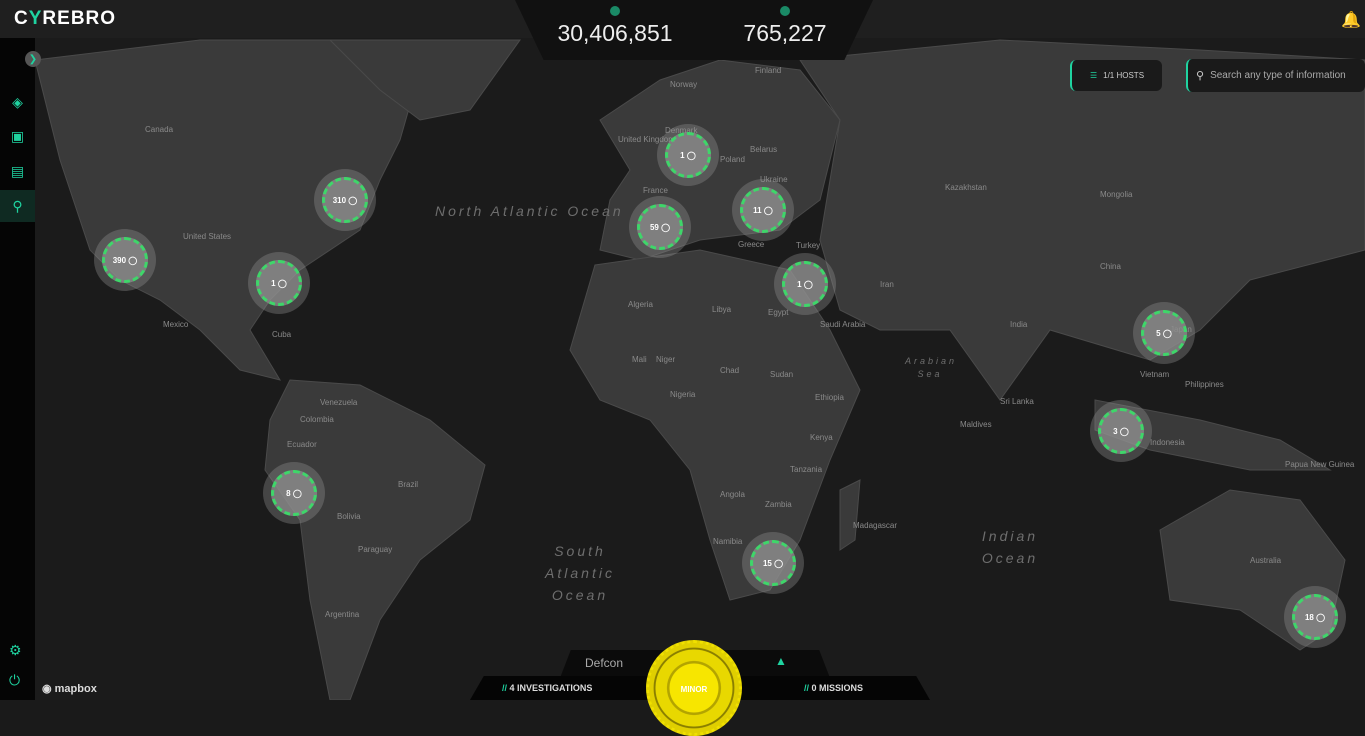  I want to click on report-icon: ▤, so click(17, 170).